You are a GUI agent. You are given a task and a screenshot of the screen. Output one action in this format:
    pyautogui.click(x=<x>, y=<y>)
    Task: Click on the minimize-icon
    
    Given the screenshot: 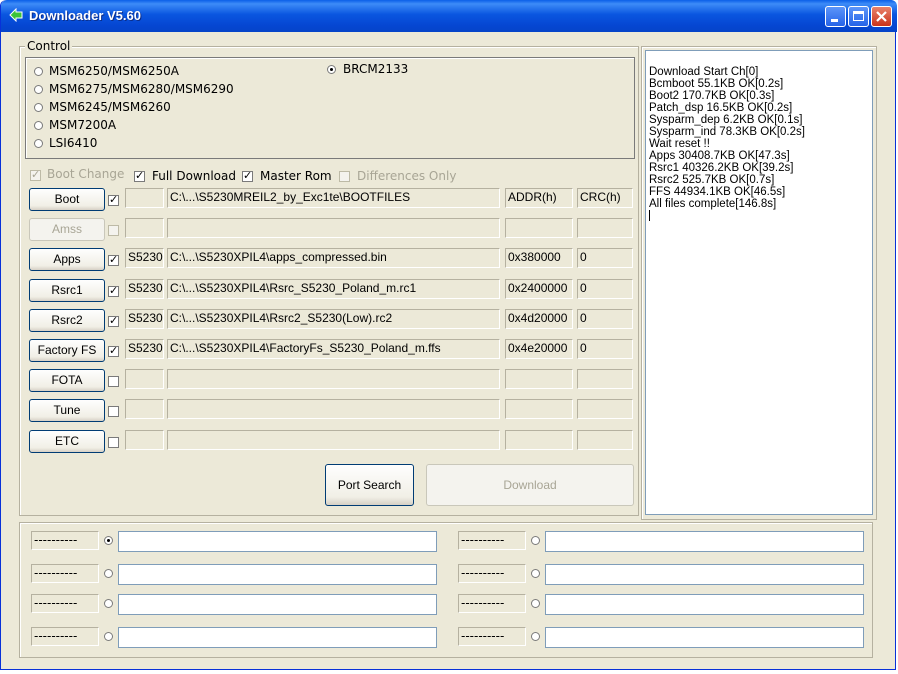 What is the action you would take?
    pyautogui.click(x=834, y=20)
    